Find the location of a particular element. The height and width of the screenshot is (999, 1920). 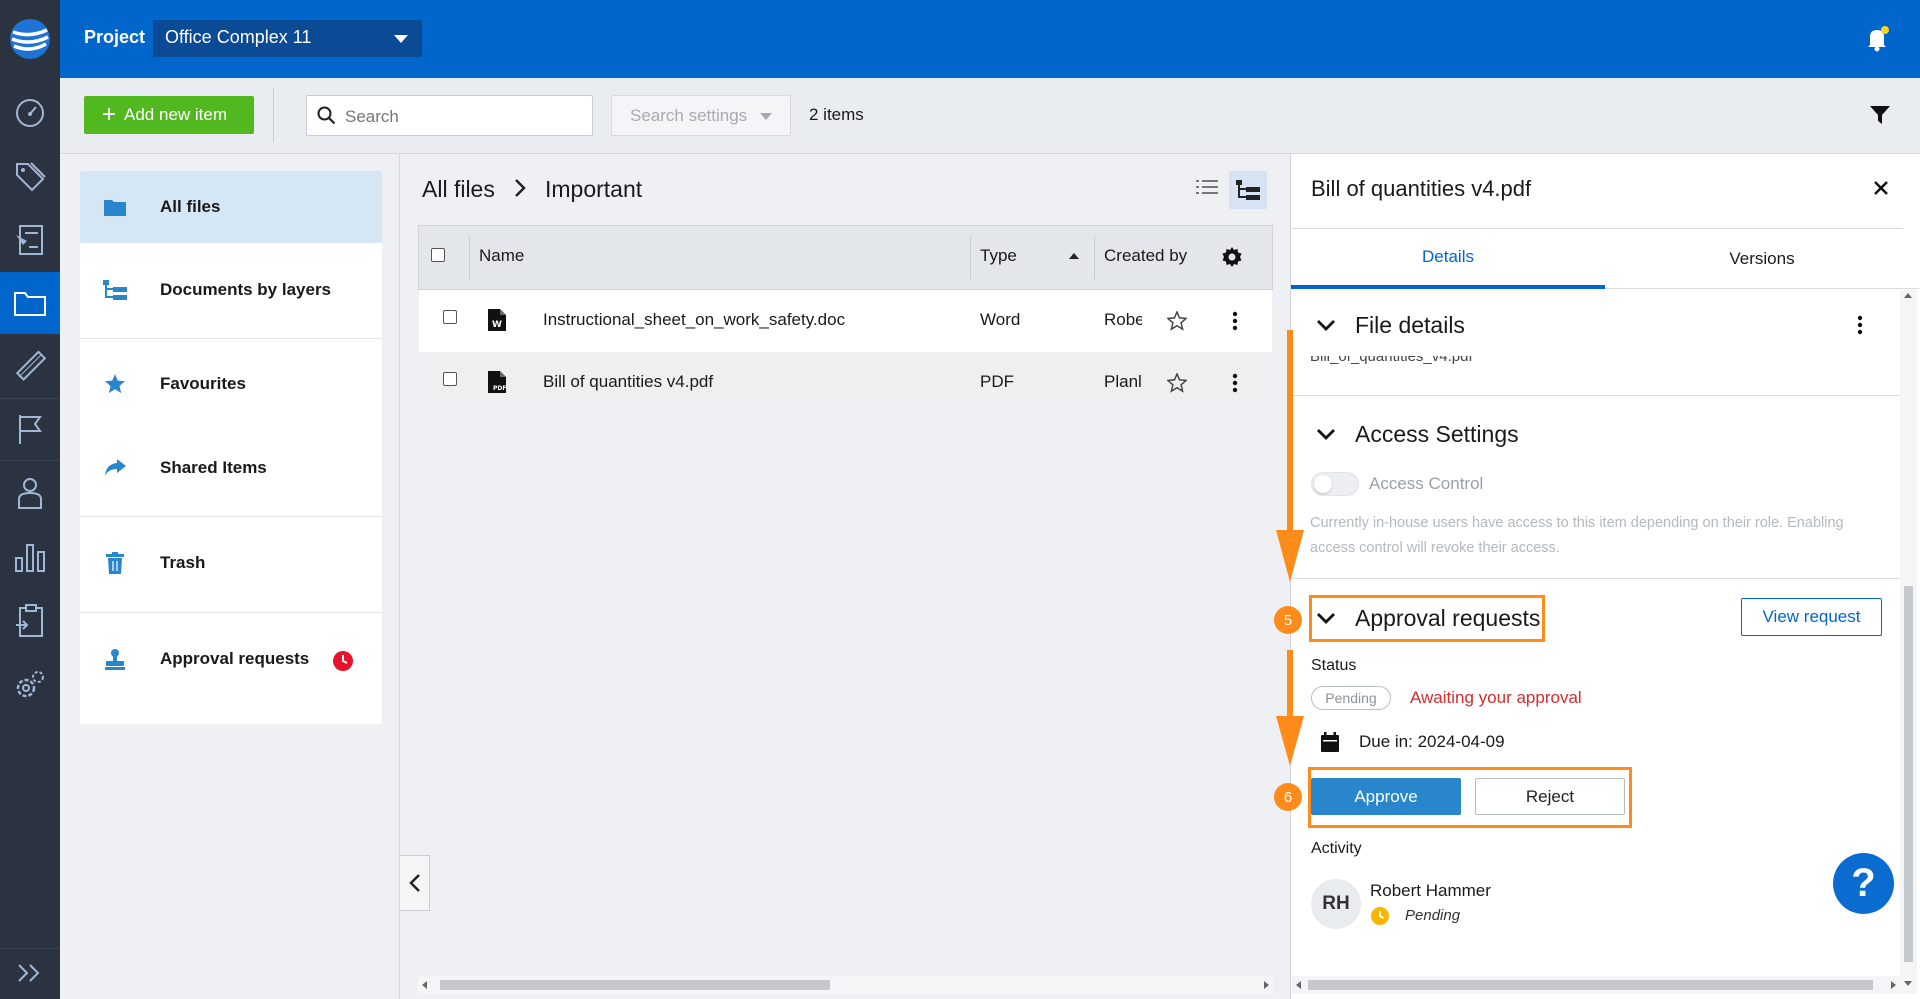

select-all-checkbox is located at coordinates (438, 255).